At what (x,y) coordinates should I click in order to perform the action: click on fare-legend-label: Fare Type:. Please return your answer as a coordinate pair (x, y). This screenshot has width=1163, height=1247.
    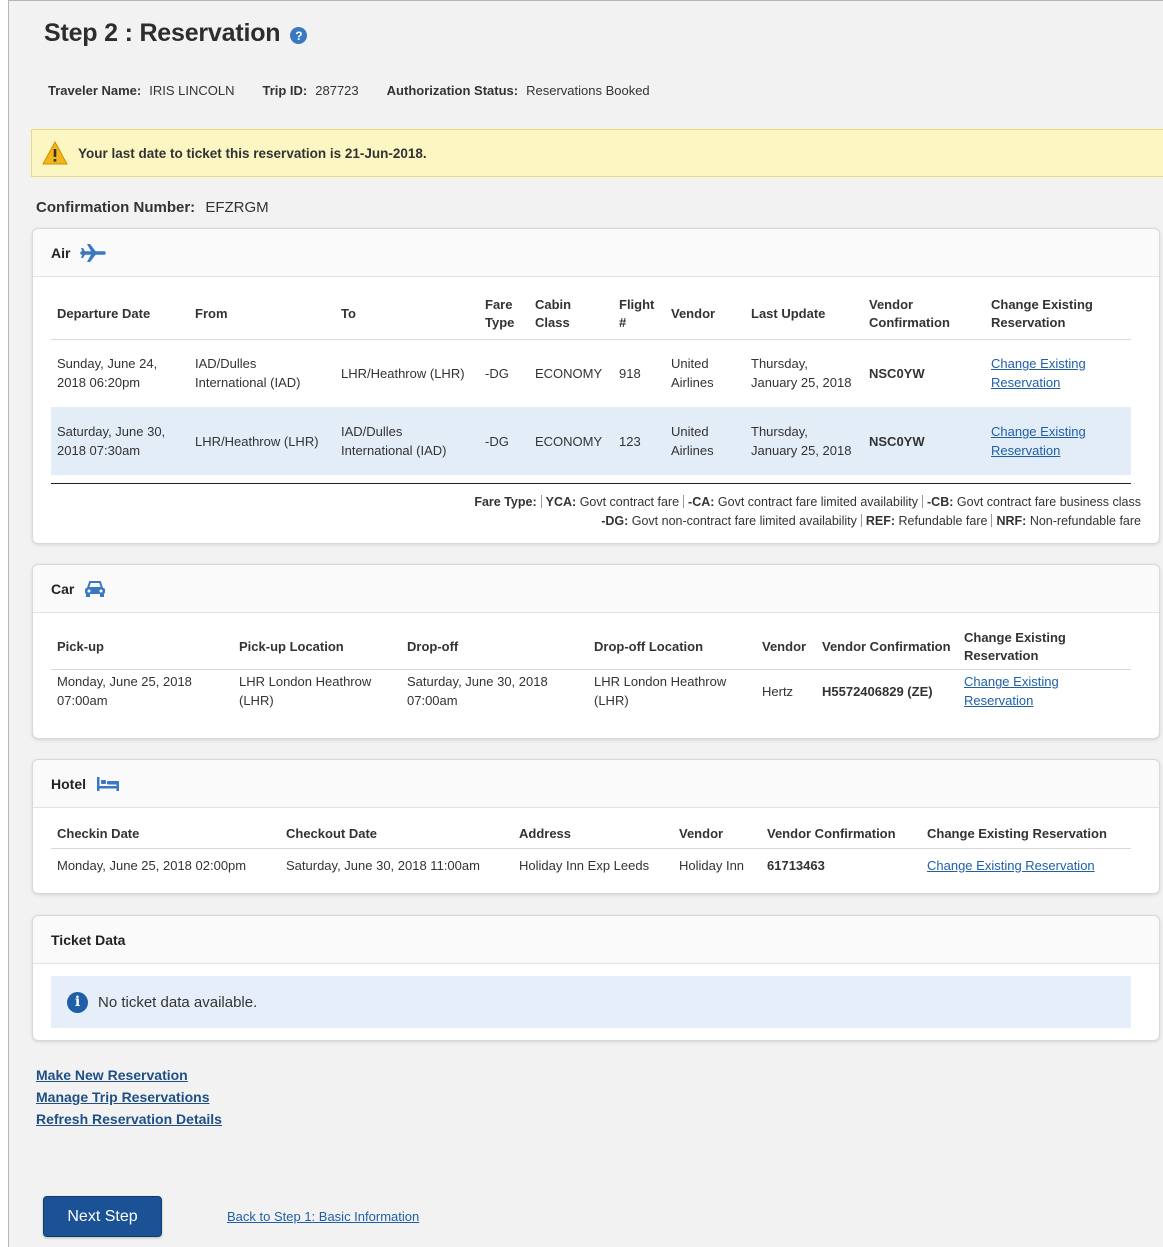
    Looking at the image, I should click on (505, 502).